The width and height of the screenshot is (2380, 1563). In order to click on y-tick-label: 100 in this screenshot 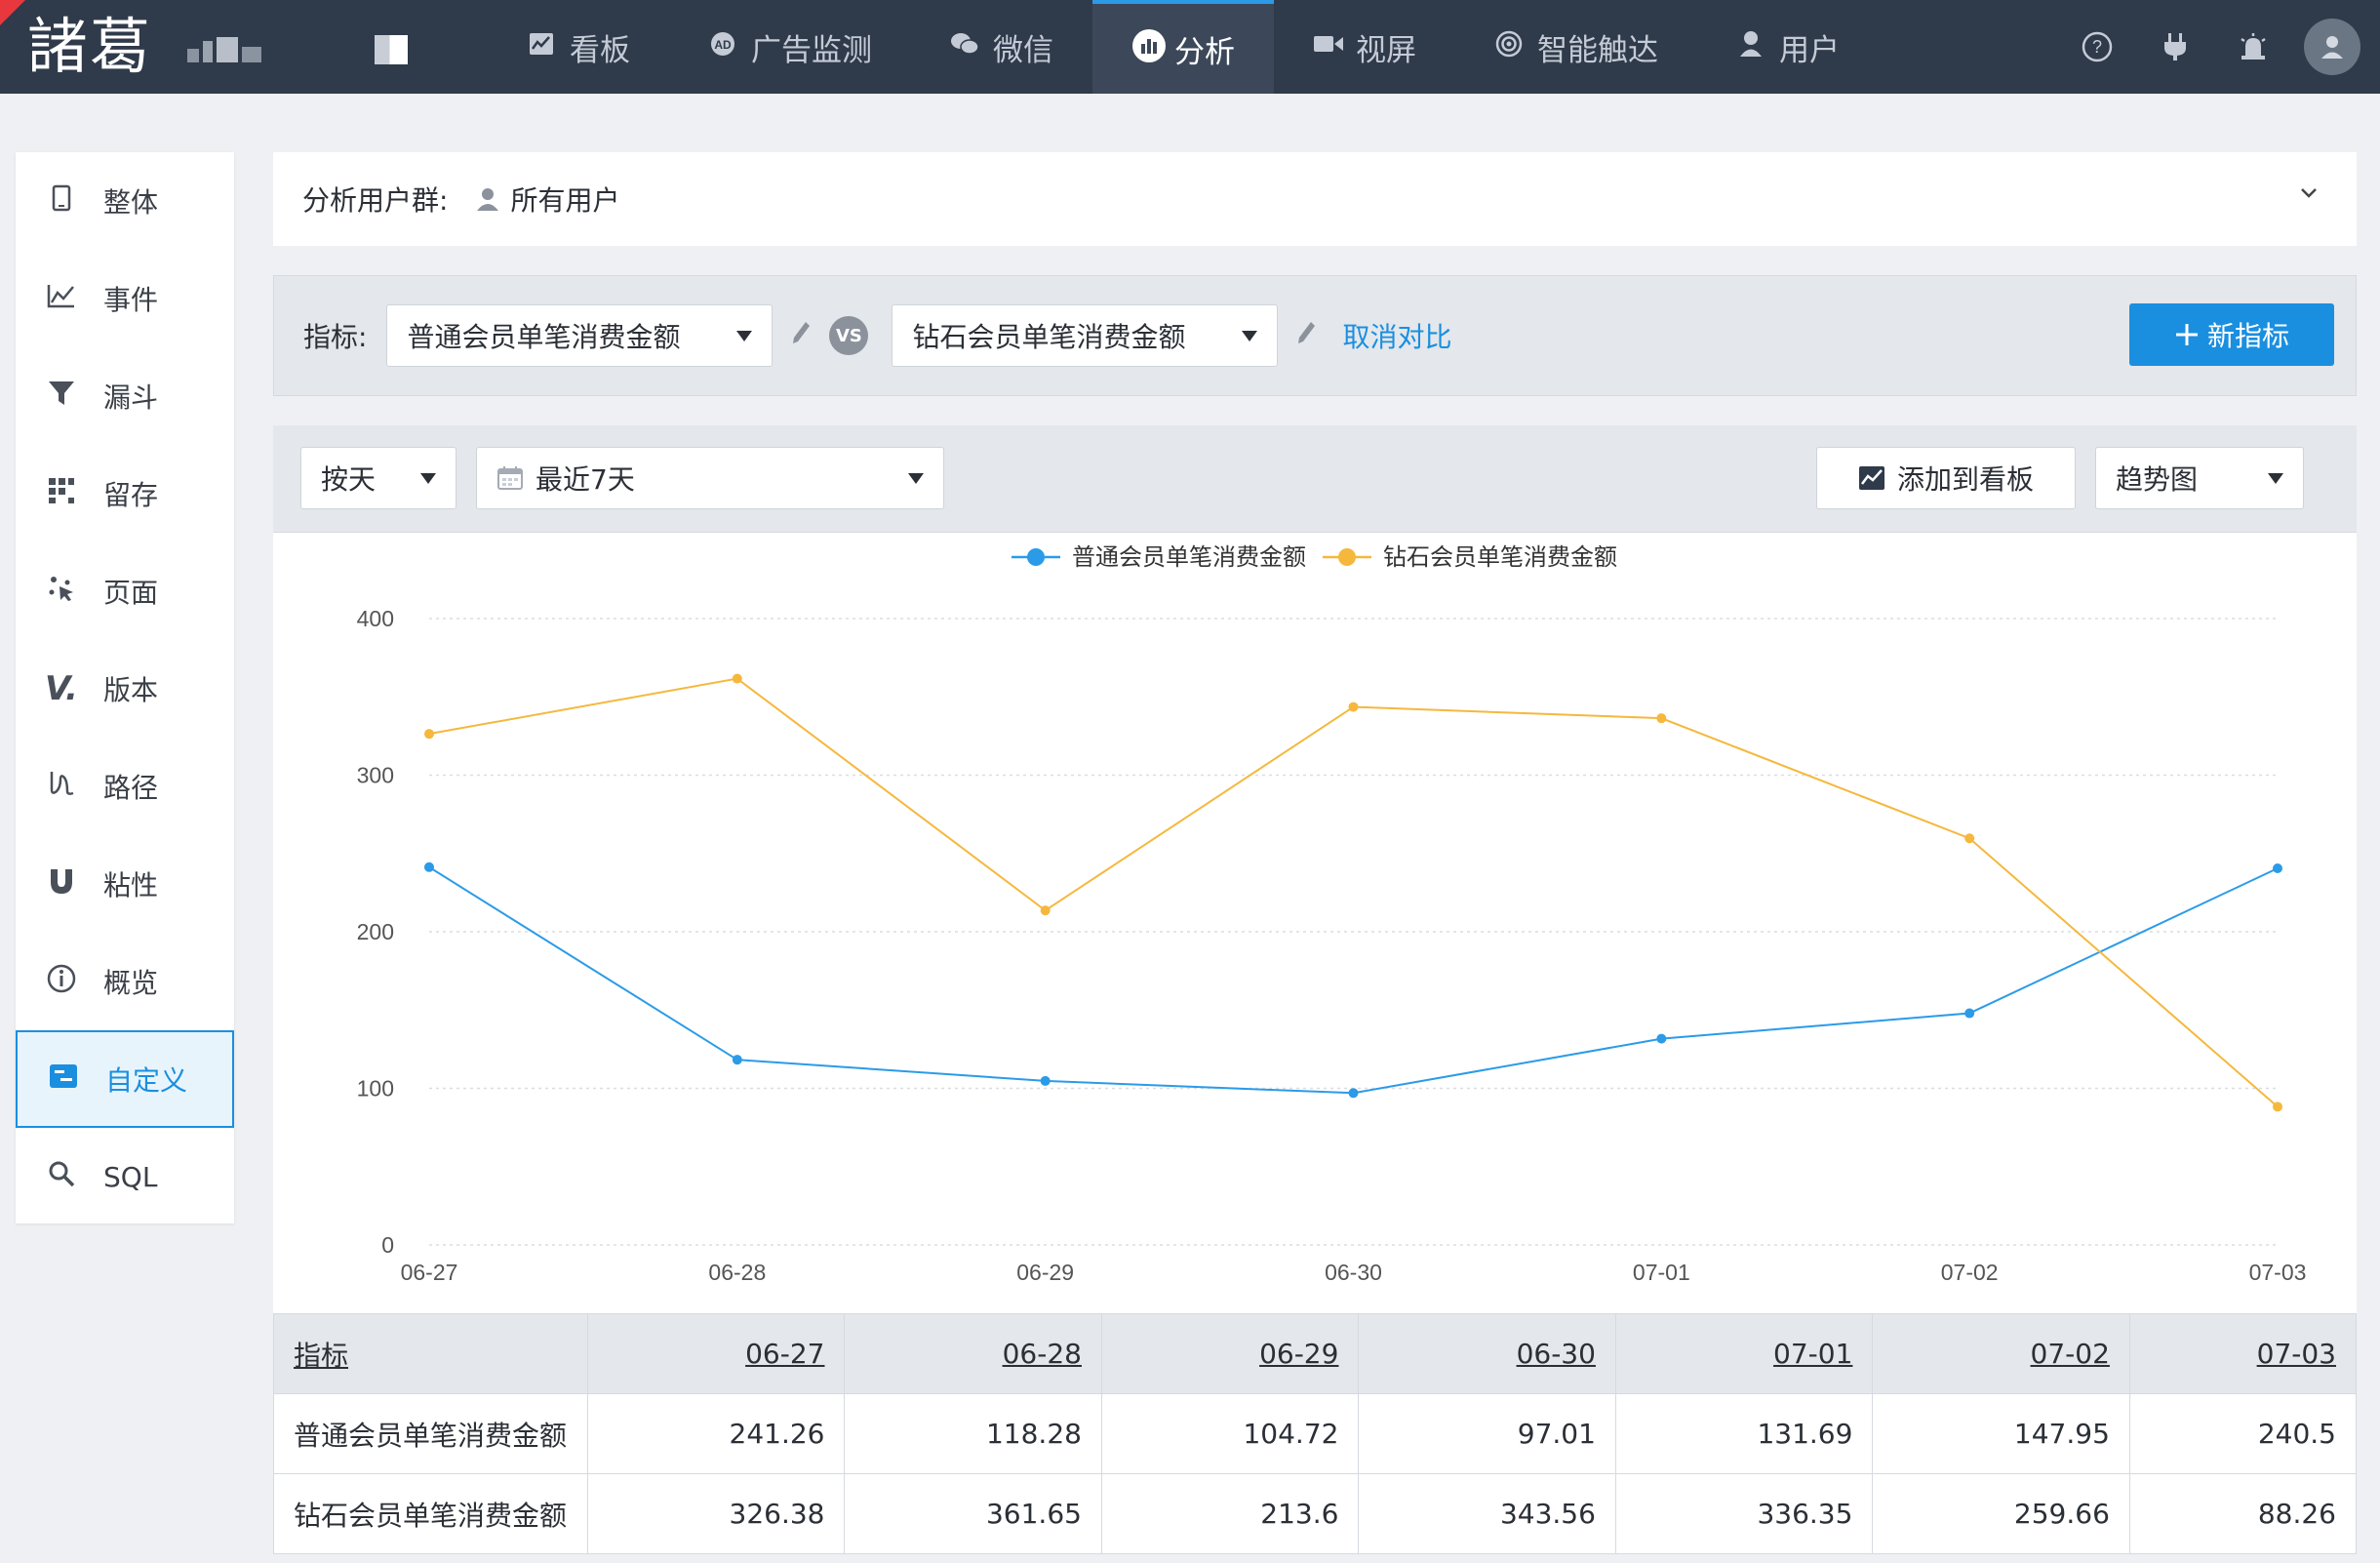, I will do `click(375, 1089)`.